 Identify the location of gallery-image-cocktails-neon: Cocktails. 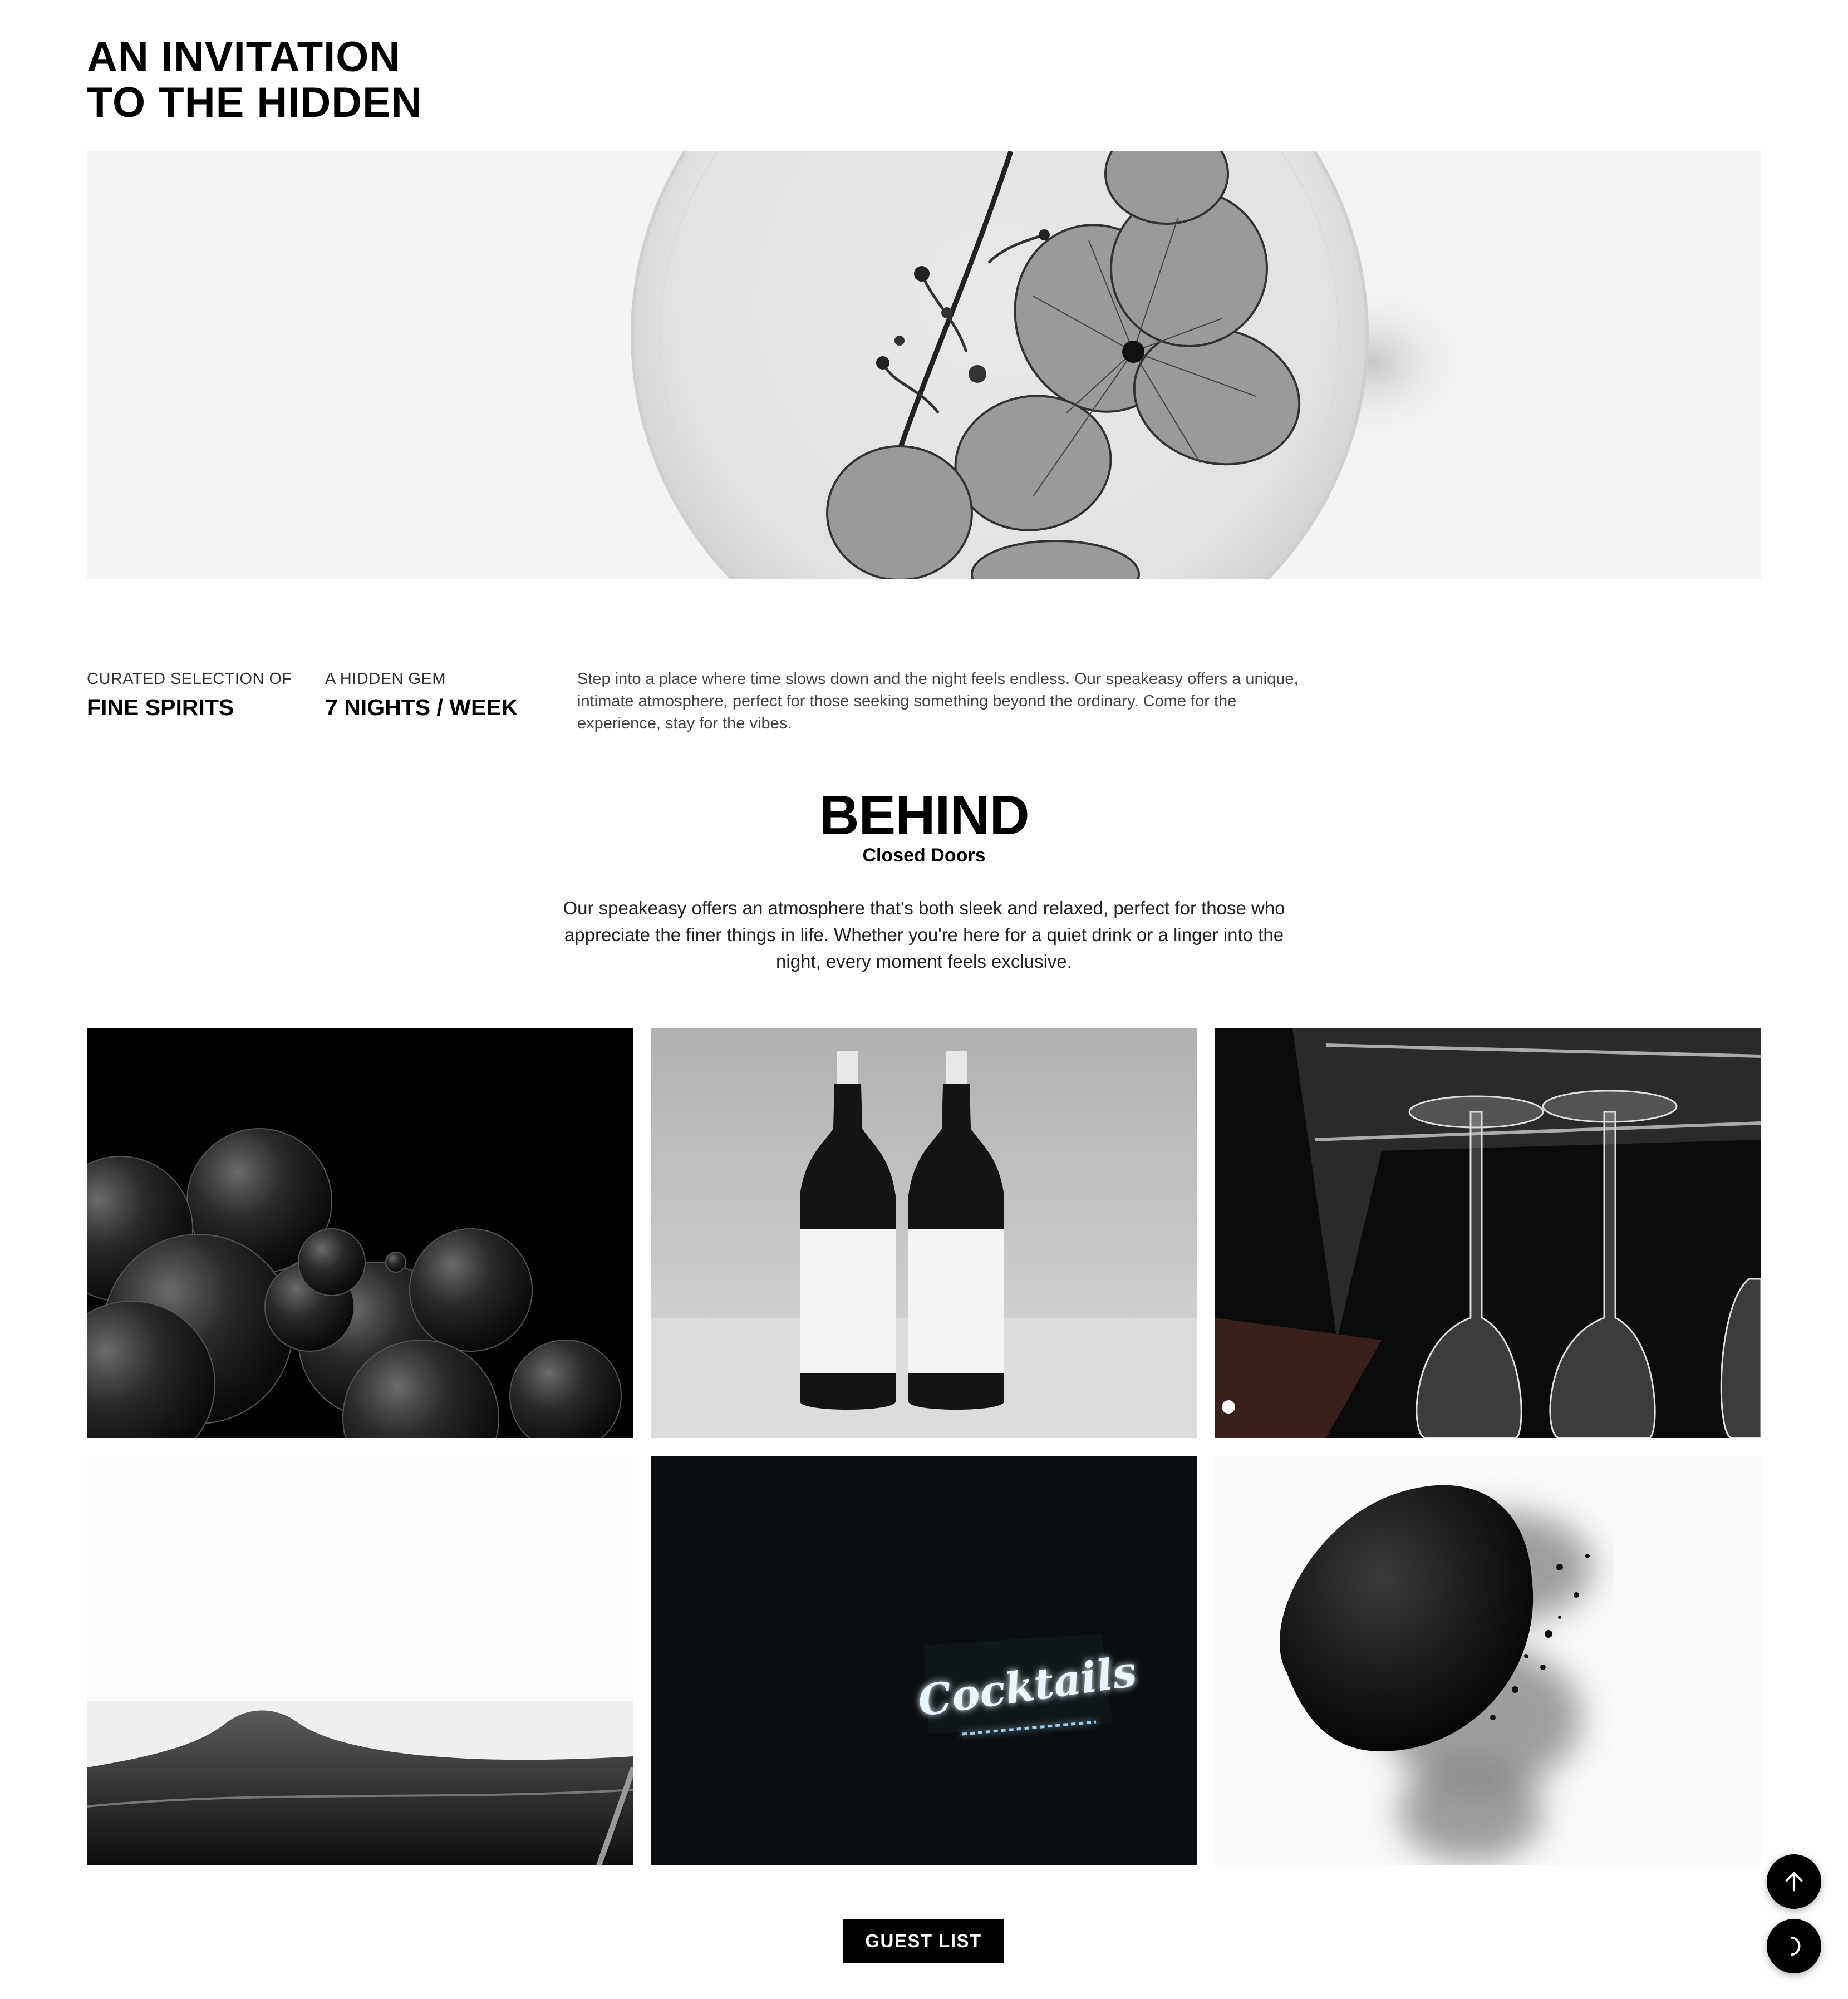
(924, 1660).